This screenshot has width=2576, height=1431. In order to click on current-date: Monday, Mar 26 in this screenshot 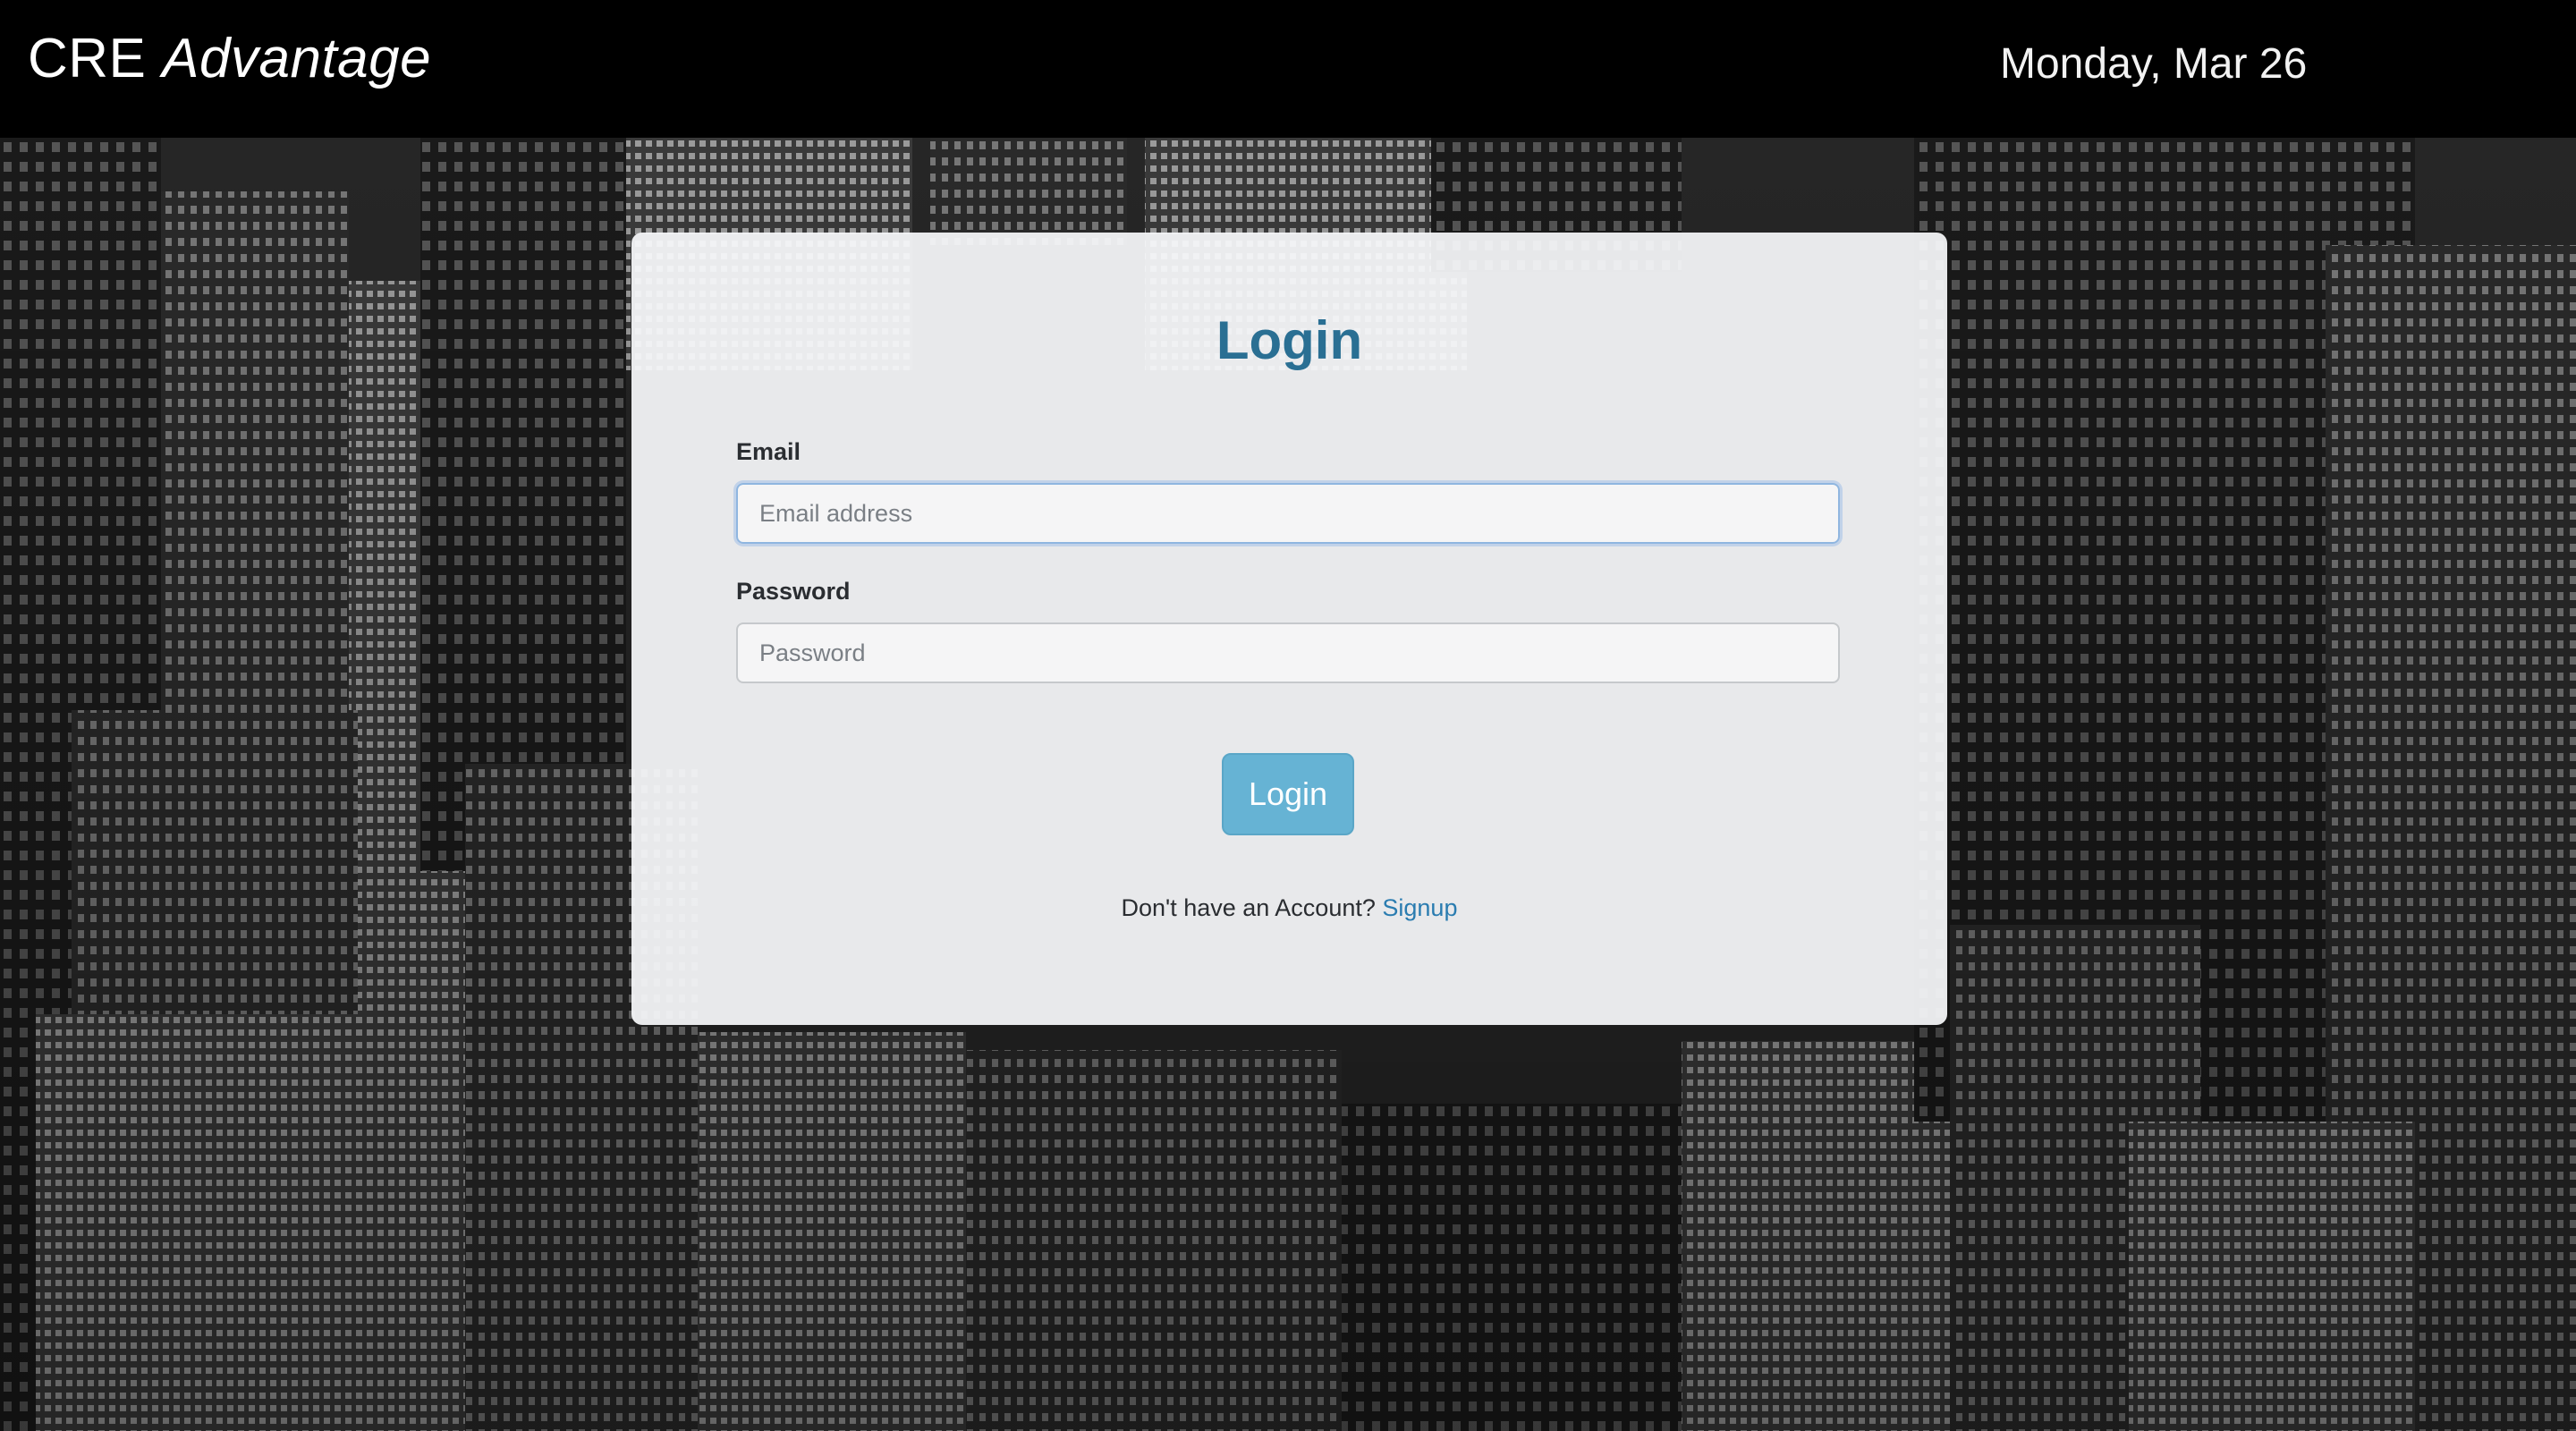, I will do `click(2154, 64)`.